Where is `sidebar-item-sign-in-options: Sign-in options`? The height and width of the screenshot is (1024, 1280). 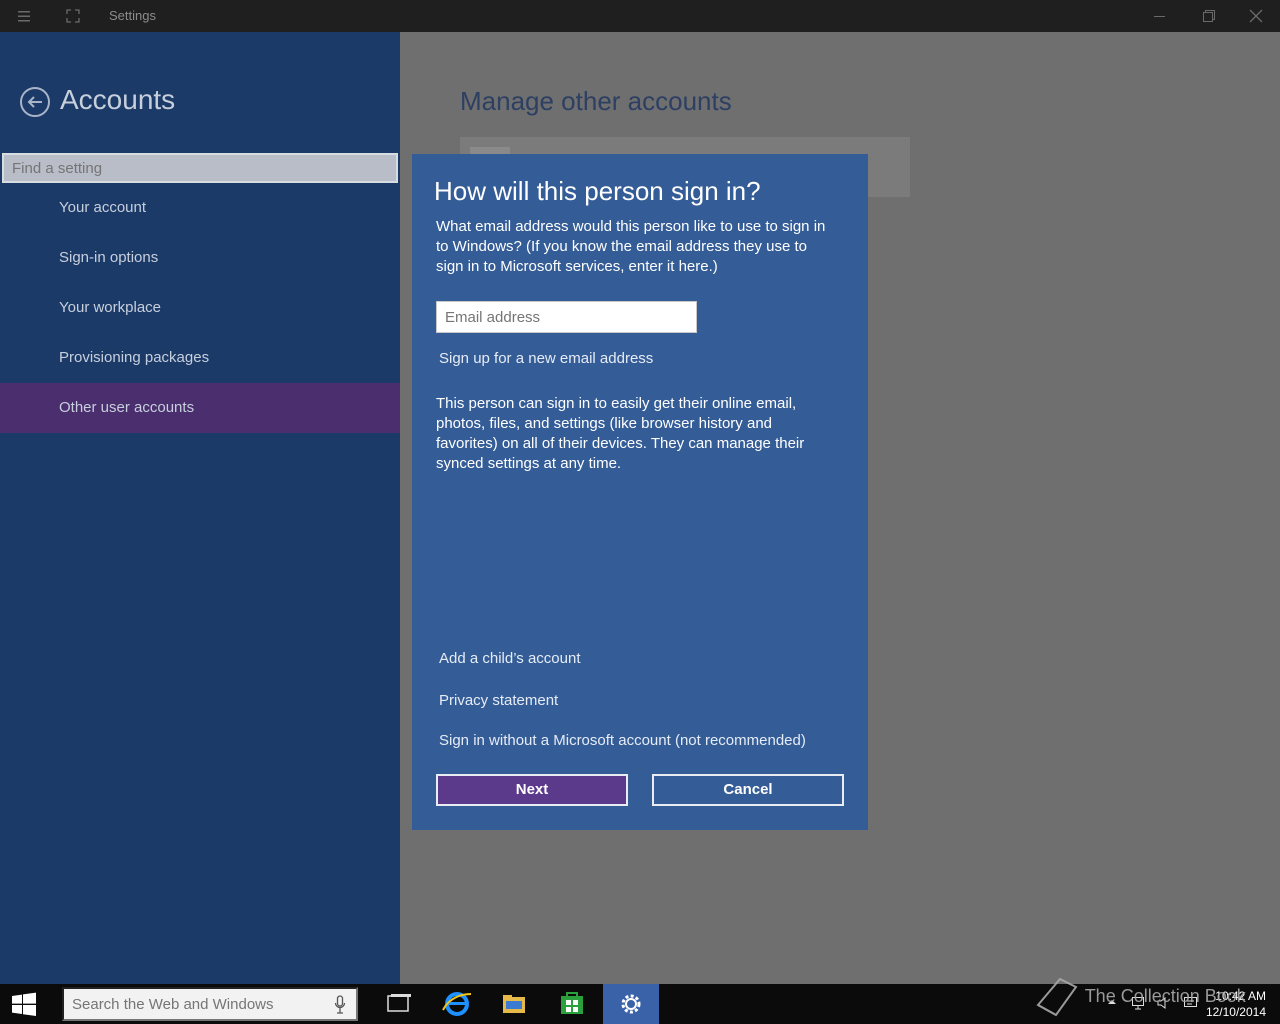
sidebar-item-sign-in-options: Sign-in options is located at coordinates (200, 258).